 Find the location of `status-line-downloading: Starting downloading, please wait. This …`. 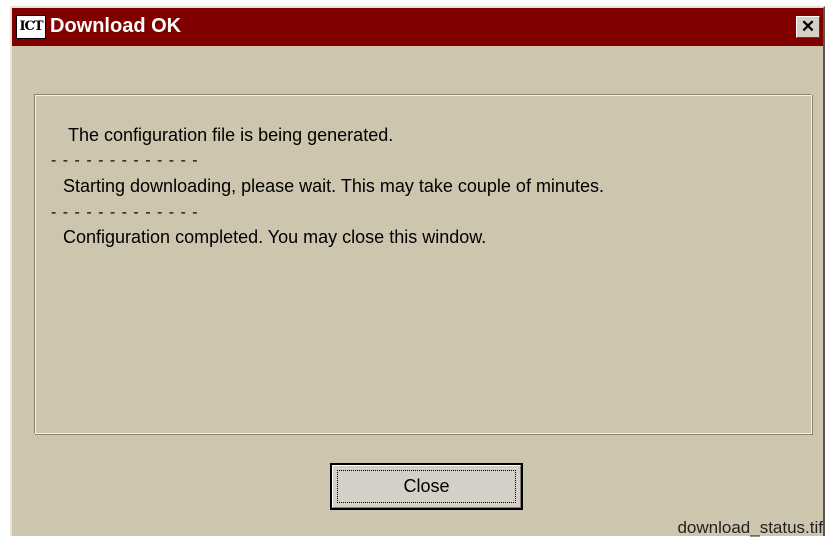

status-line-downloading: Starting downloading, please wait. This … is located at coordinates (333, 186).